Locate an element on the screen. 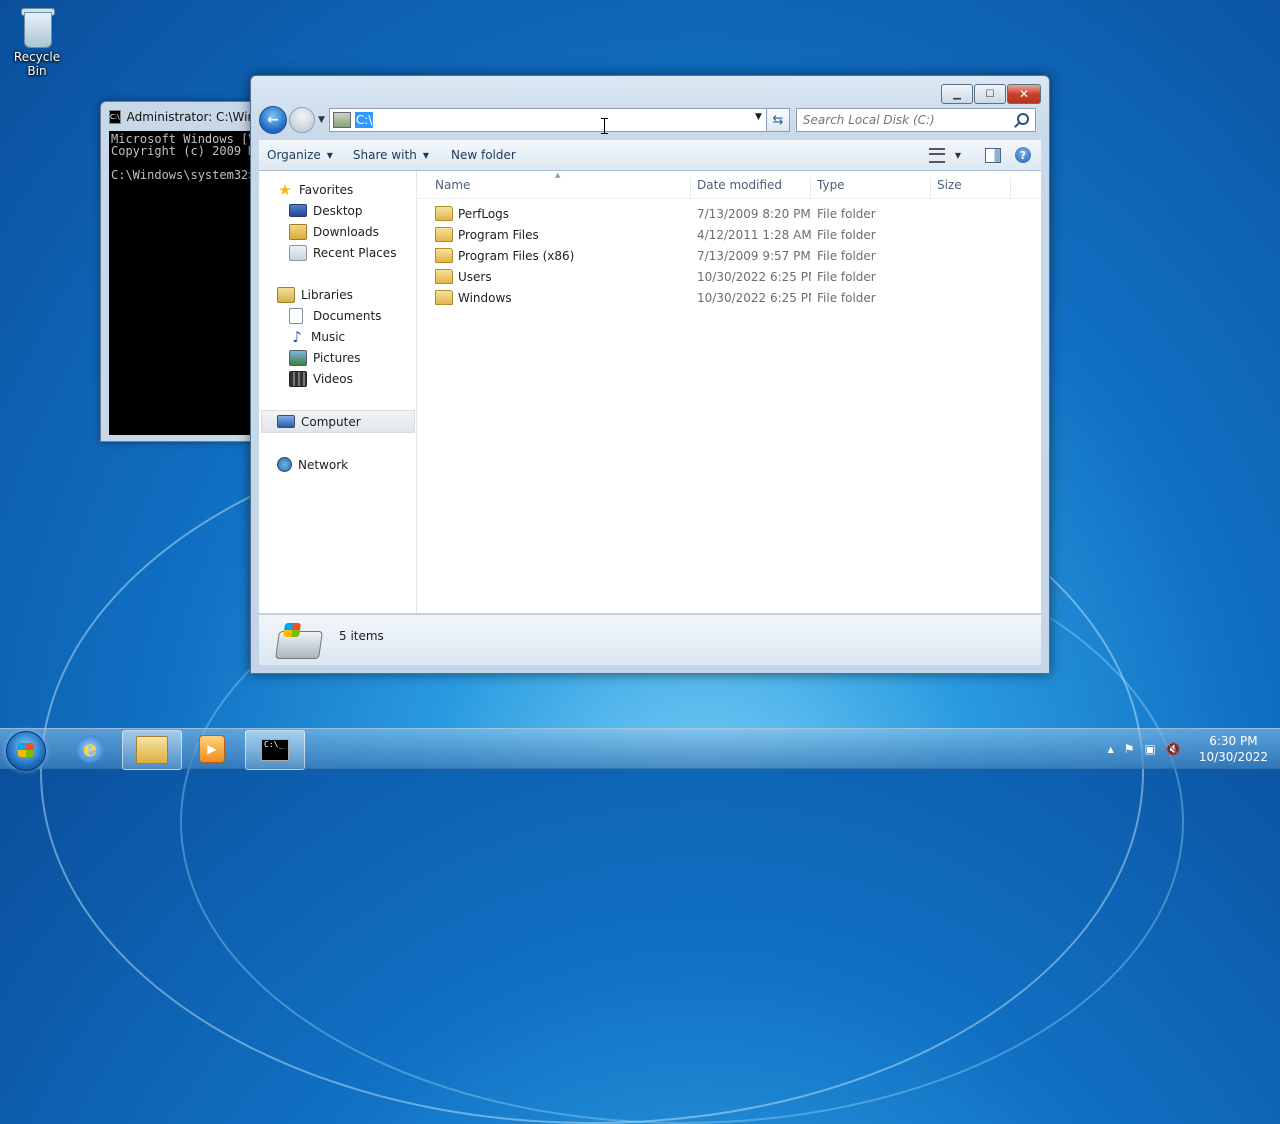  command-bar: Organize ▼ Share with ▼ New folder ▼ ? is located at coordinates (650, 155).